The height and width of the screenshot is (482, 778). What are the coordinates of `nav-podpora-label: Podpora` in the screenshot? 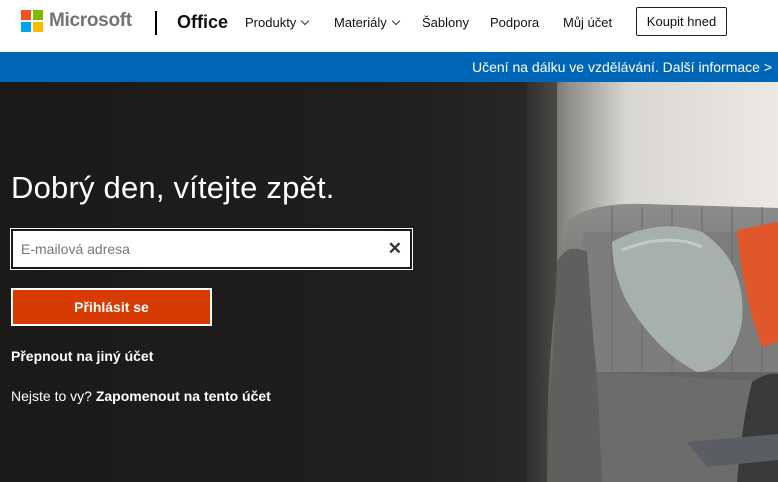 It's located at (515, 22).